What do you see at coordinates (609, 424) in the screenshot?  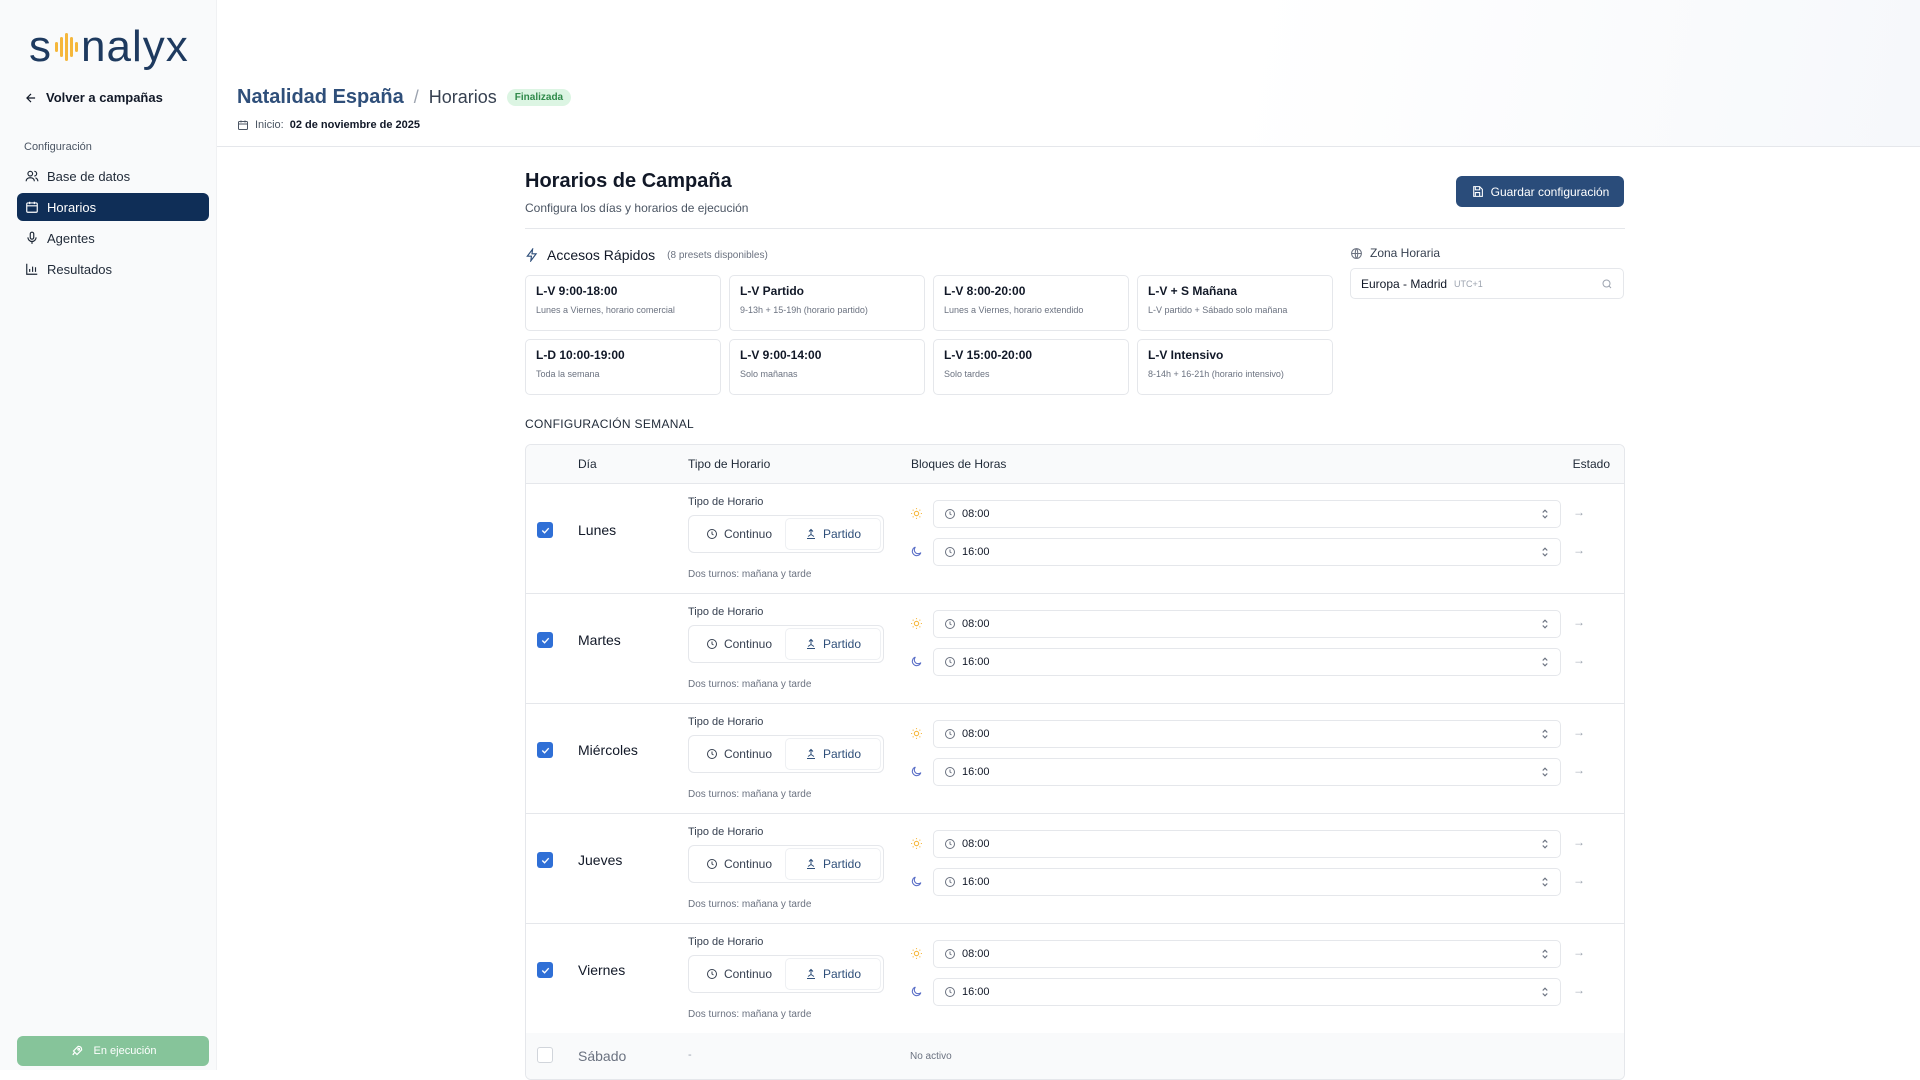 I see `weekly-config-title: CONFIGURACIÓN SEMANAL` at bounding box center [609, 424].